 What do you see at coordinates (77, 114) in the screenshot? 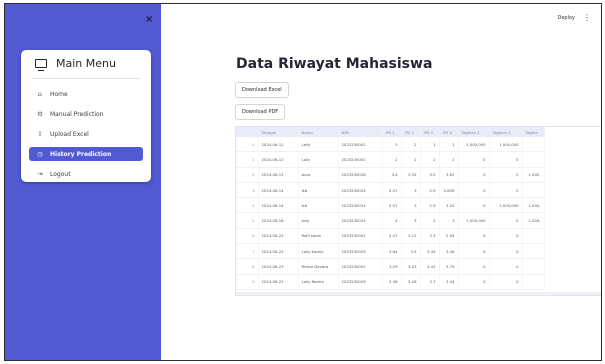
I see `sidebar-item-label: Manual Prediction` at bounding box center [77, 114].